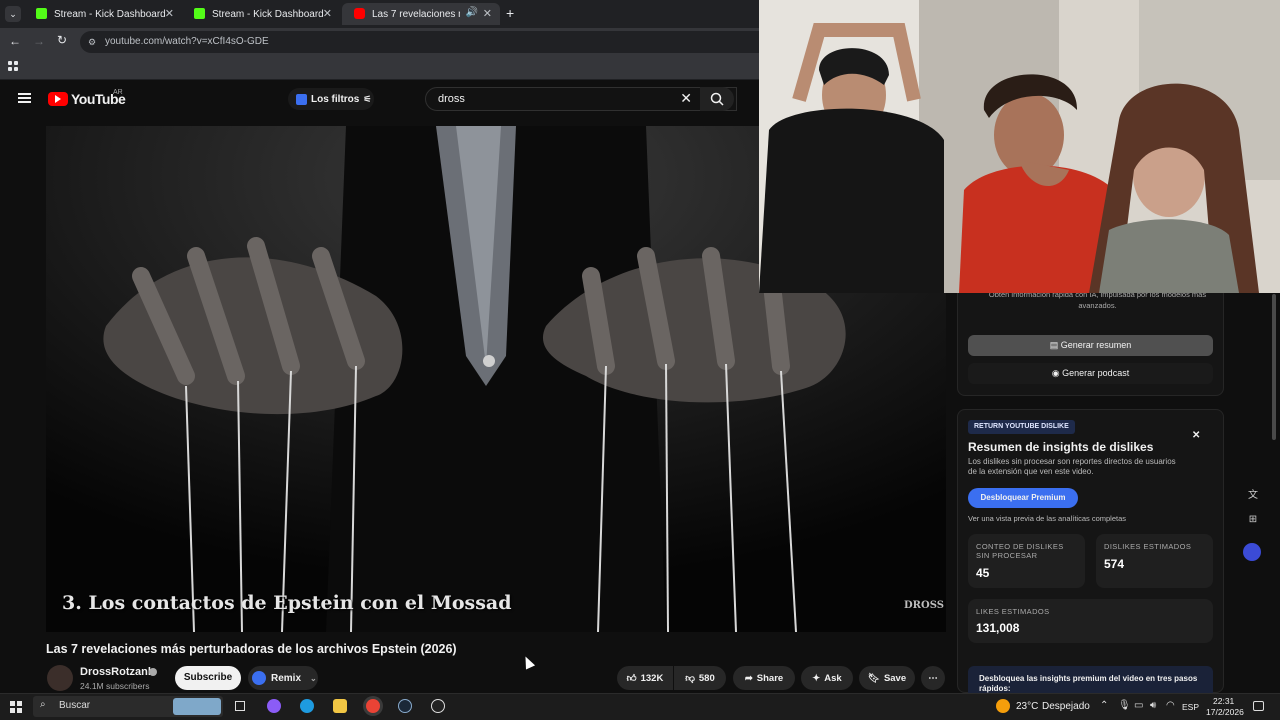 The width and height of the screenshot is (1280, 720). I want to click on filters-label: Los filtros, so click(335, 99).